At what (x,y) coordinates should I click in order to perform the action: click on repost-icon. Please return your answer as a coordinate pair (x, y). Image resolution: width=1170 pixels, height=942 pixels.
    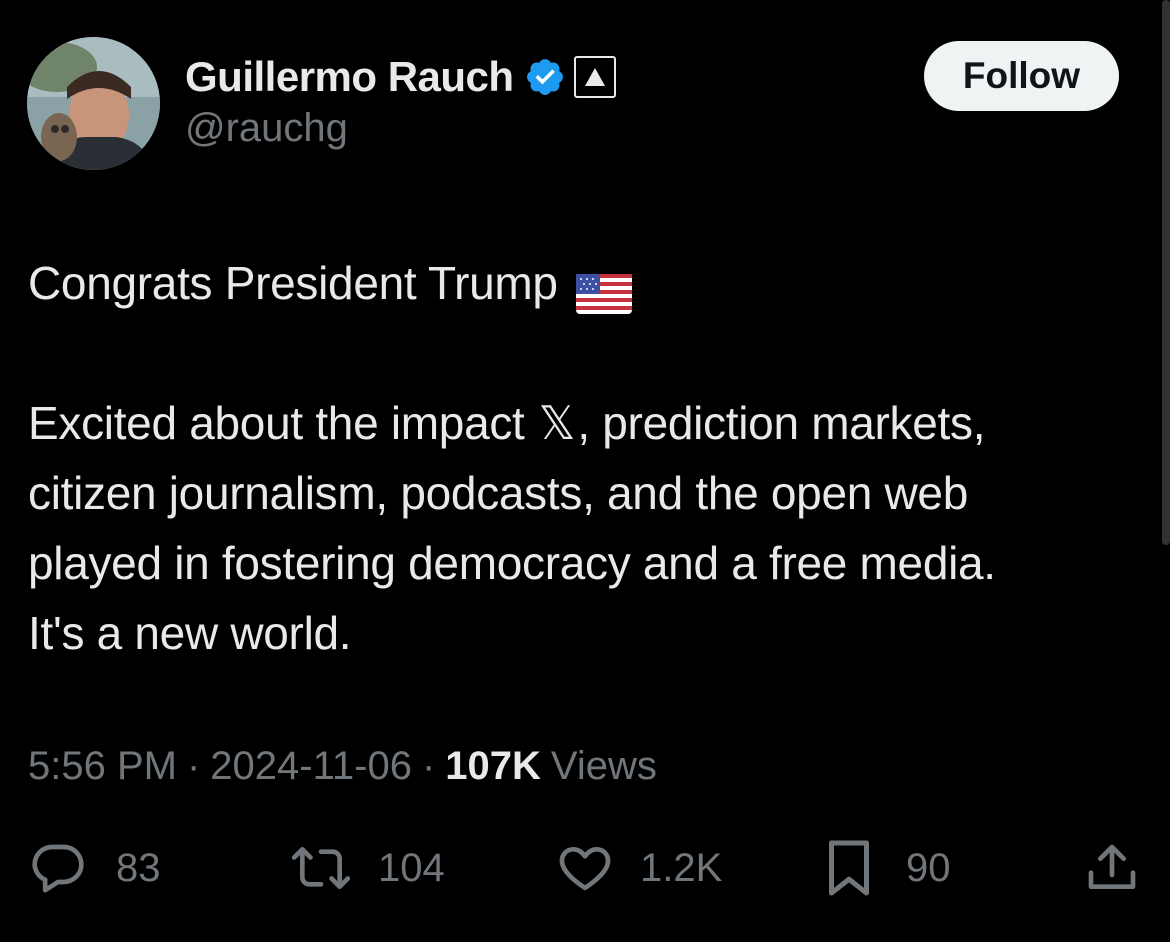
    Looking at the image, I should click on (321, 868).